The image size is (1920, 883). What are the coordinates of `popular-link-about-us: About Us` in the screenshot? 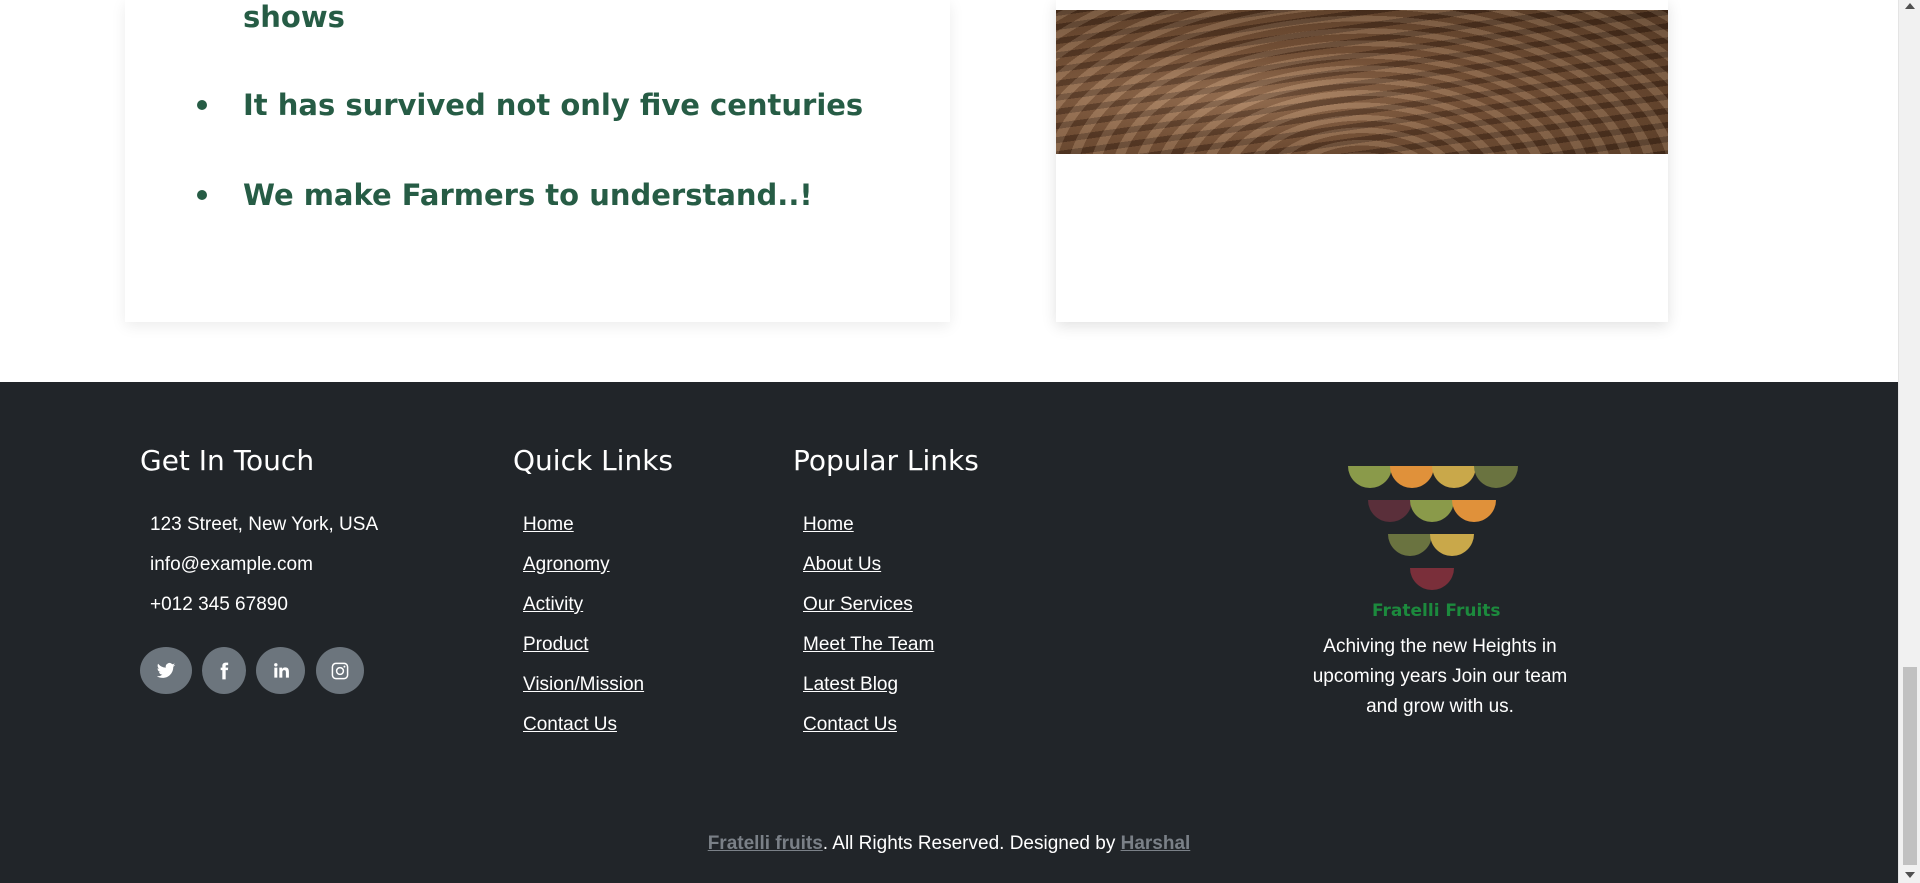 It's located at (842, 565).